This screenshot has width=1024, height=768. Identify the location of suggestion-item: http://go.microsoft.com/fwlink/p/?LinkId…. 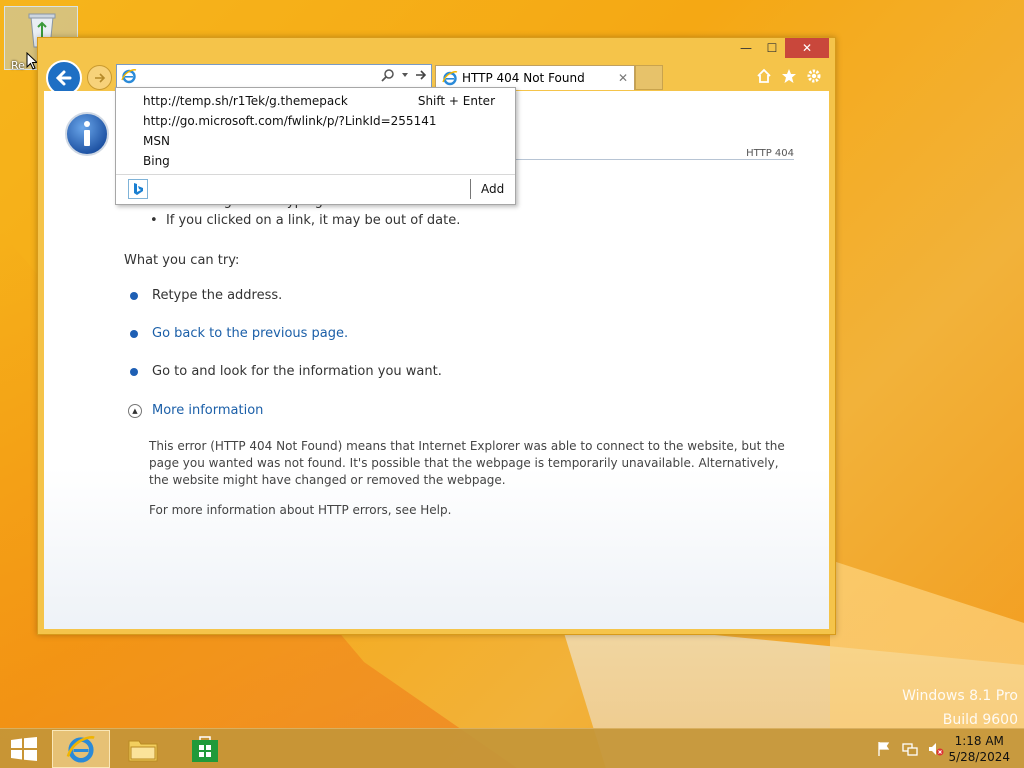
(289, 121).